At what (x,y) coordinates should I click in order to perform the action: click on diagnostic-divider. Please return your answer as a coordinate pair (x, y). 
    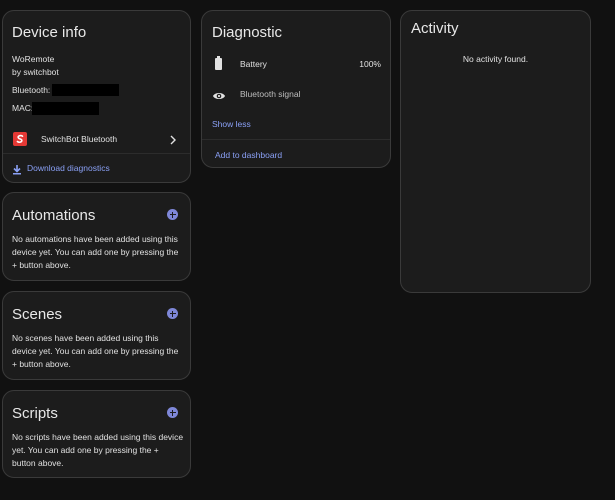
    Looking at the image, I should click on (296, 139).